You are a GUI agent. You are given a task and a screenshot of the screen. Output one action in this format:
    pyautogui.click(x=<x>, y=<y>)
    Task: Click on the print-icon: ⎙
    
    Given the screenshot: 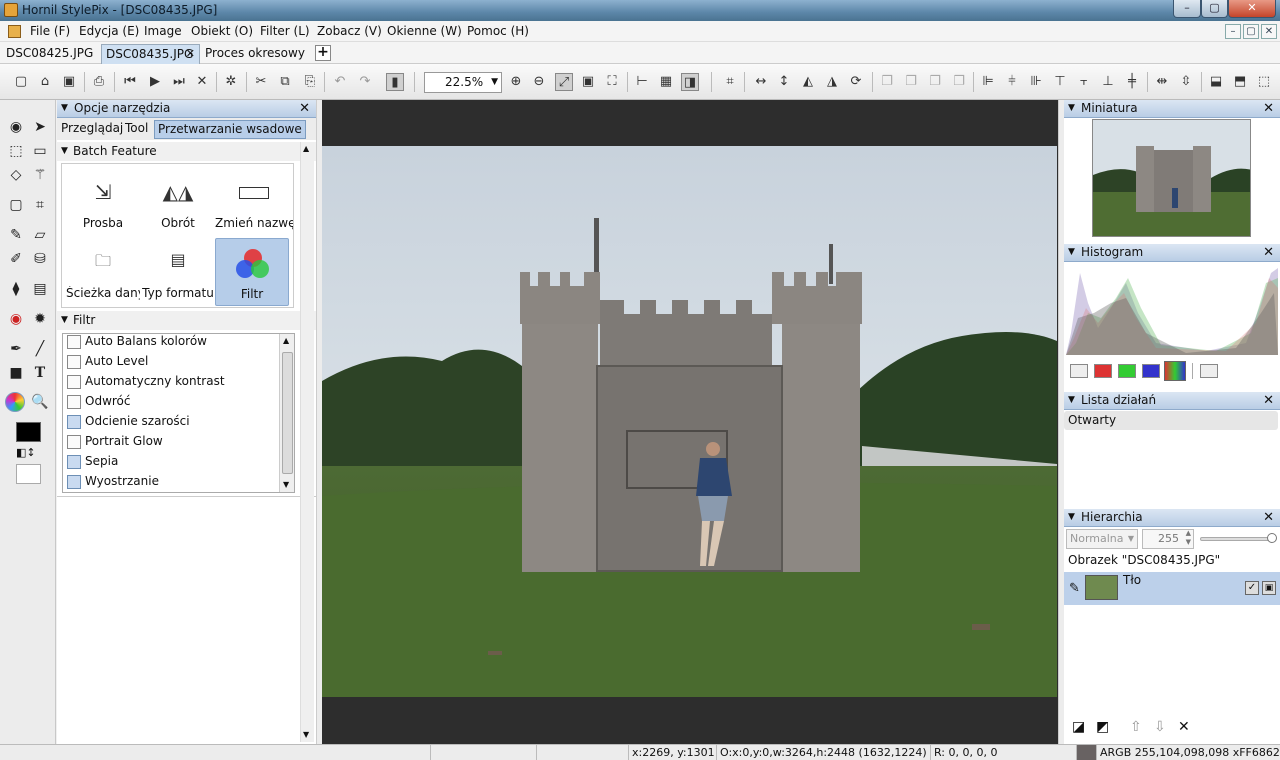 What is the action you would take?
    pyautogui.click(x=99, y=82)
    